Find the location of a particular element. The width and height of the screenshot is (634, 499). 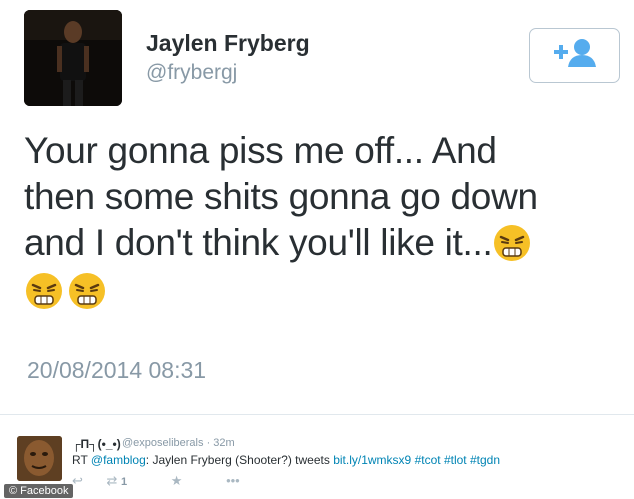

hashtag-link: #tcot is located at coordinates (428, 460).